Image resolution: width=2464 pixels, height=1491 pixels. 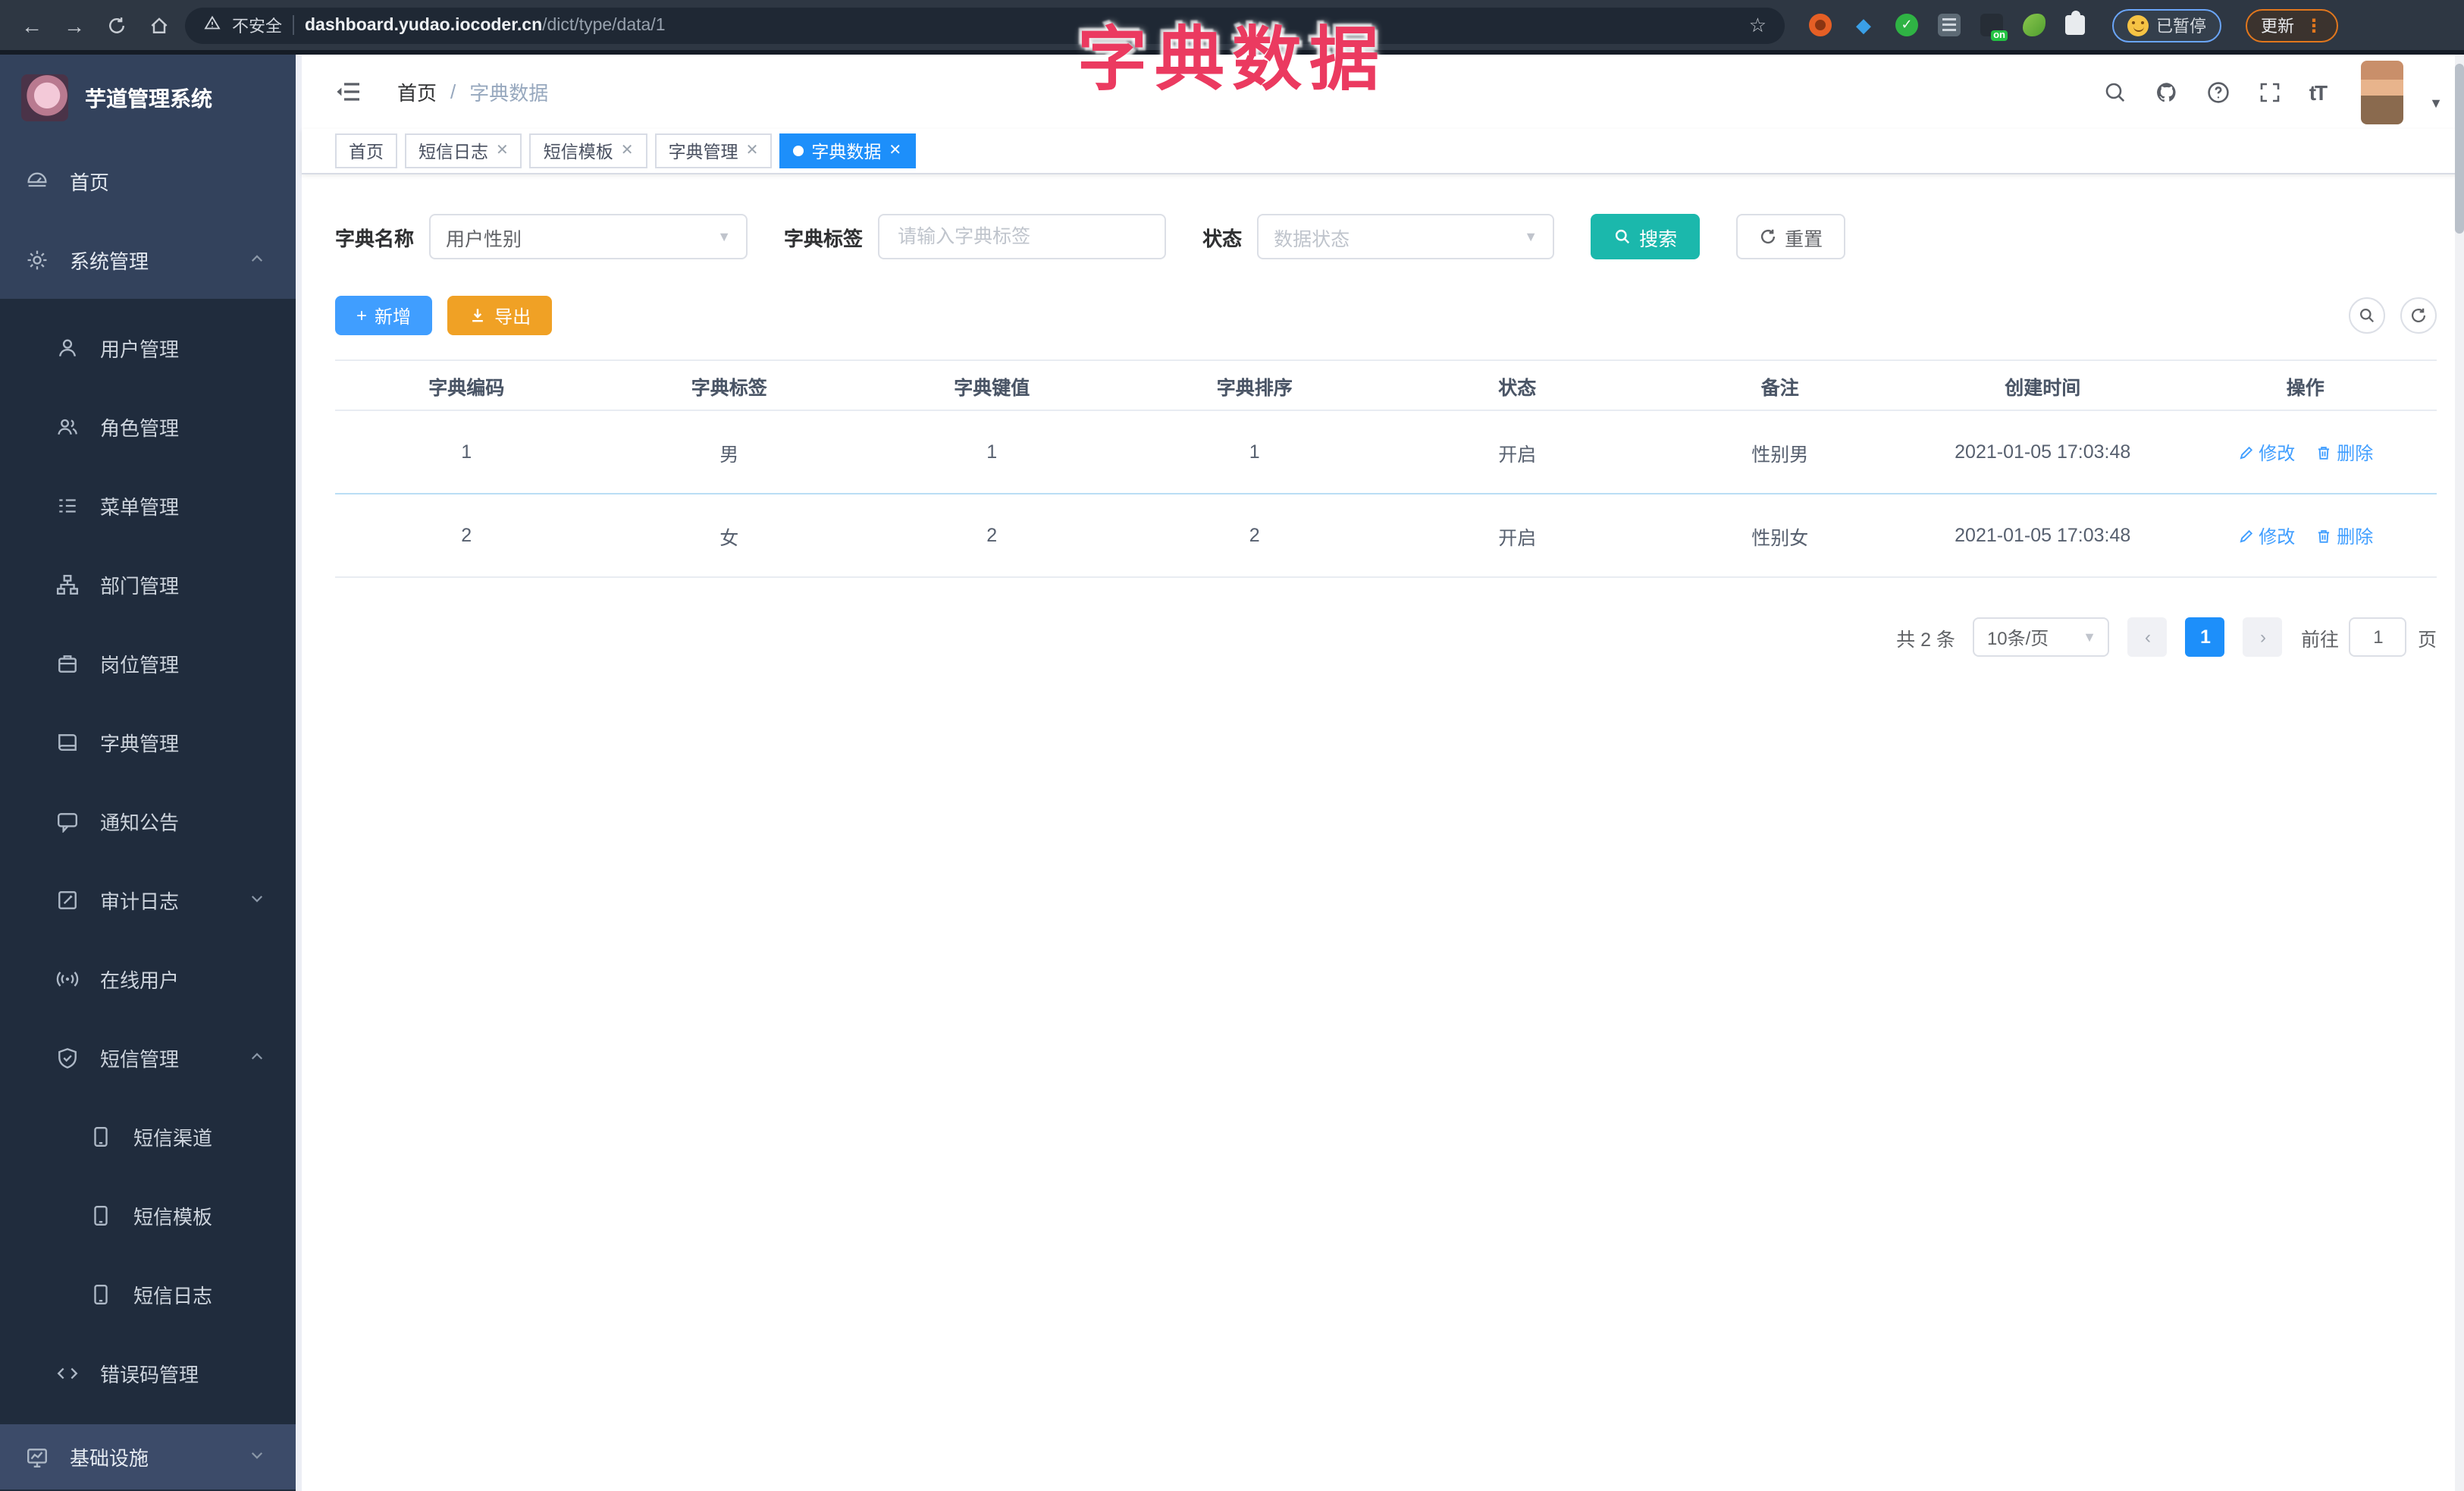 What do you see at coordinates (2263, 637) in the screenshot?
I see `next-page-button: ›` at bounding box center [2263, 637].